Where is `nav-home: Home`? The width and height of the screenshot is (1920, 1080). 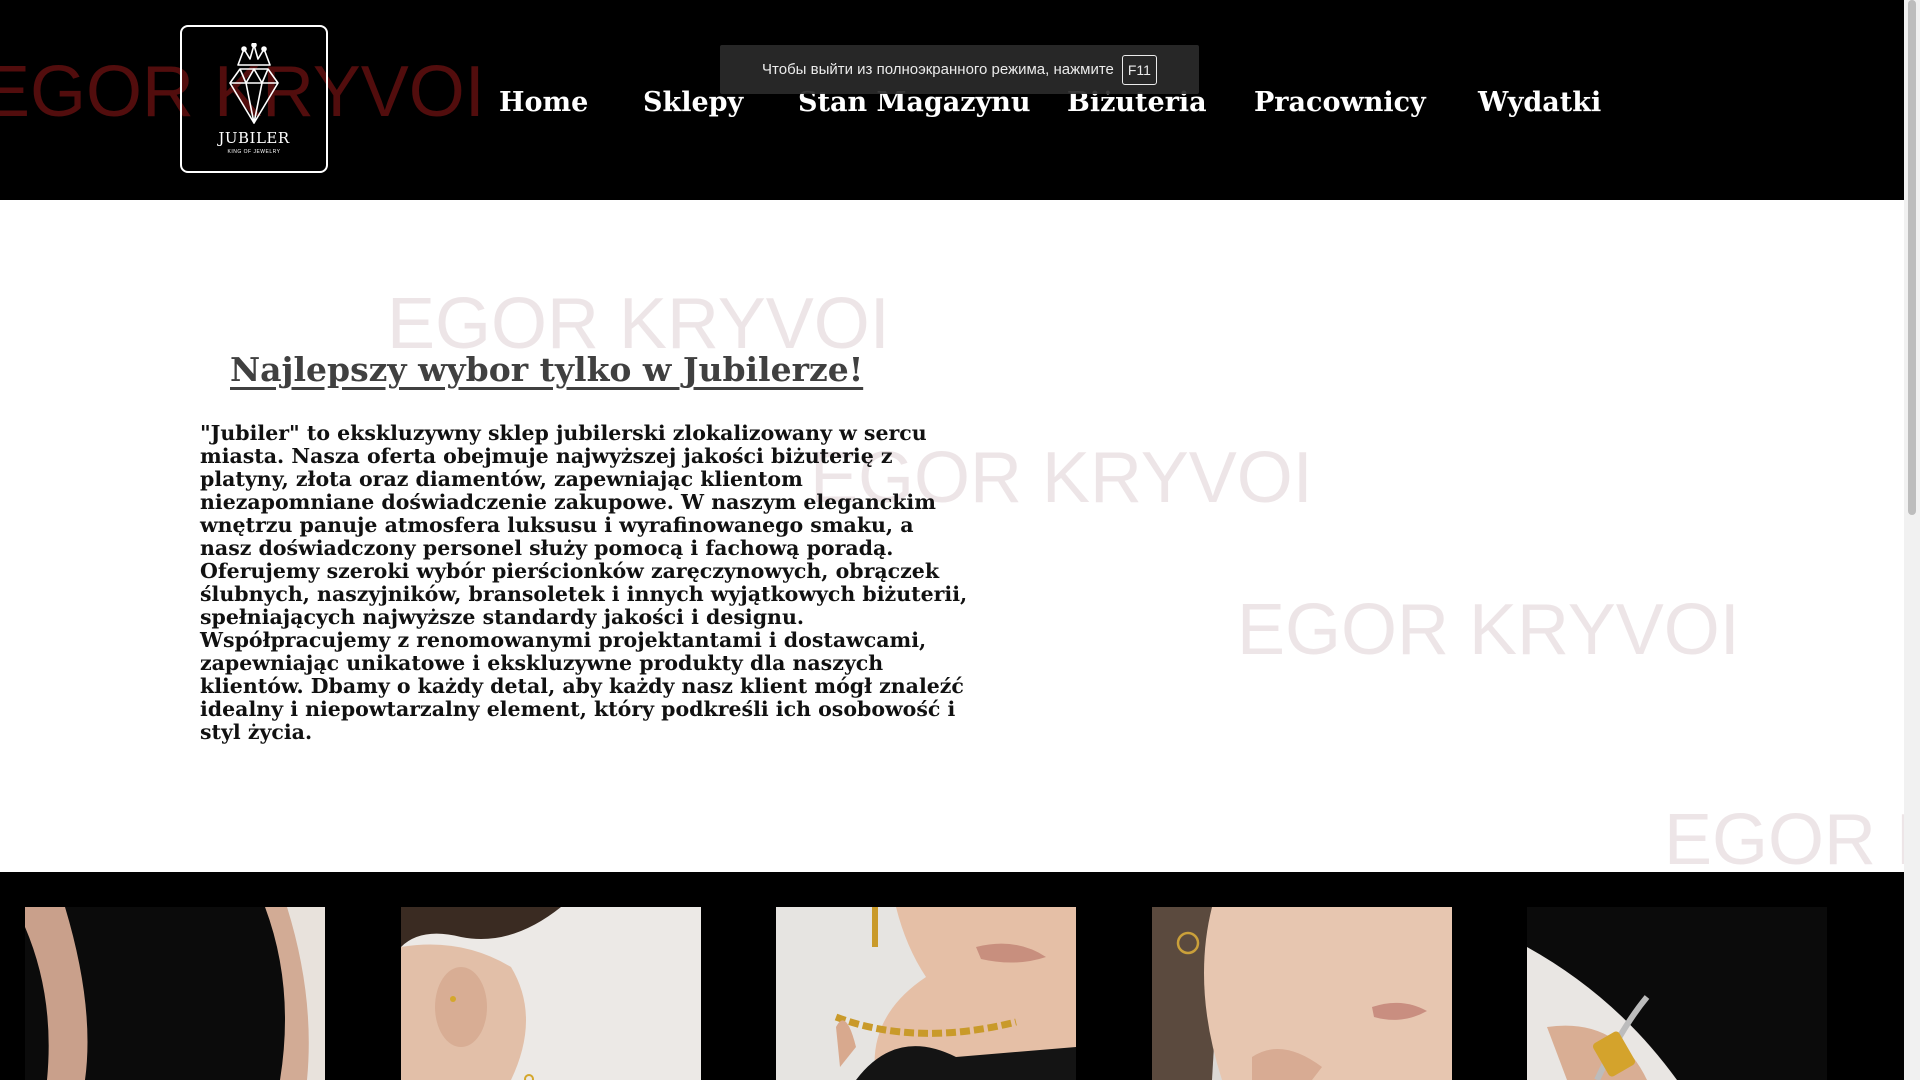 nav-home: Home is located at coordinates (543, 103).